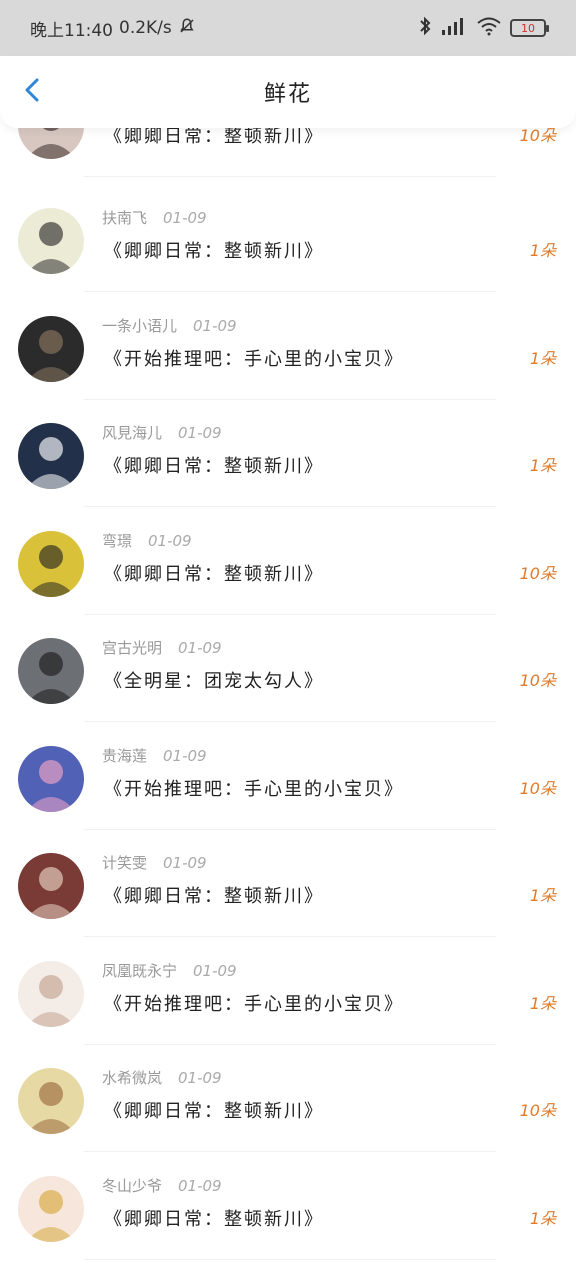 The width and height of the screenshot is (576, 1280). Describe the element at coordinates (288, 991) in the screenshot. I see `list-item: 凤凰既永宁 01-09 《开始推理吧：手心里的小宝贝》 1朵` at that location.